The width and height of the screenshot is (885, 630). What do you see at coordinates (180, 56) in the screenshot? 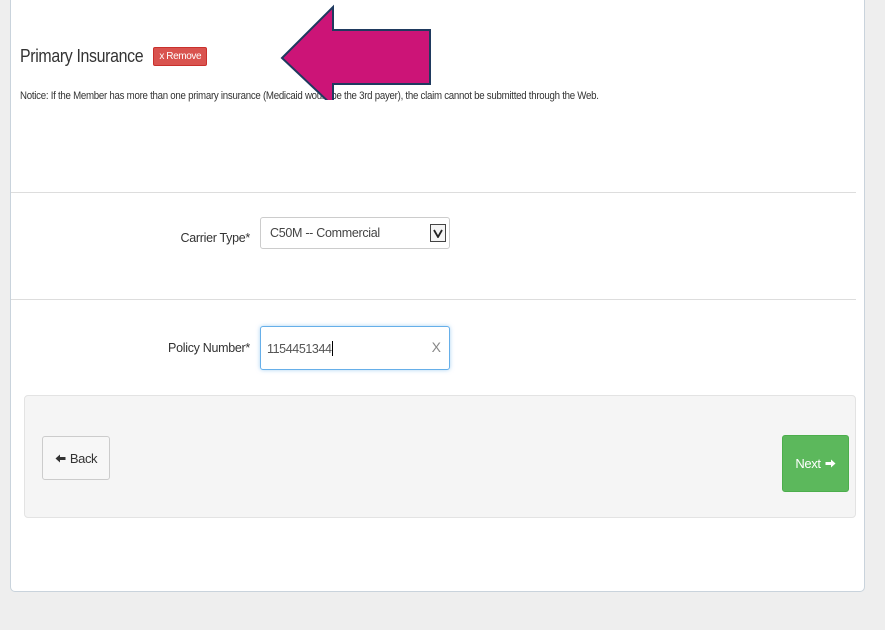
I see `remove-button: x Remove` at bounding box center [180, 56].